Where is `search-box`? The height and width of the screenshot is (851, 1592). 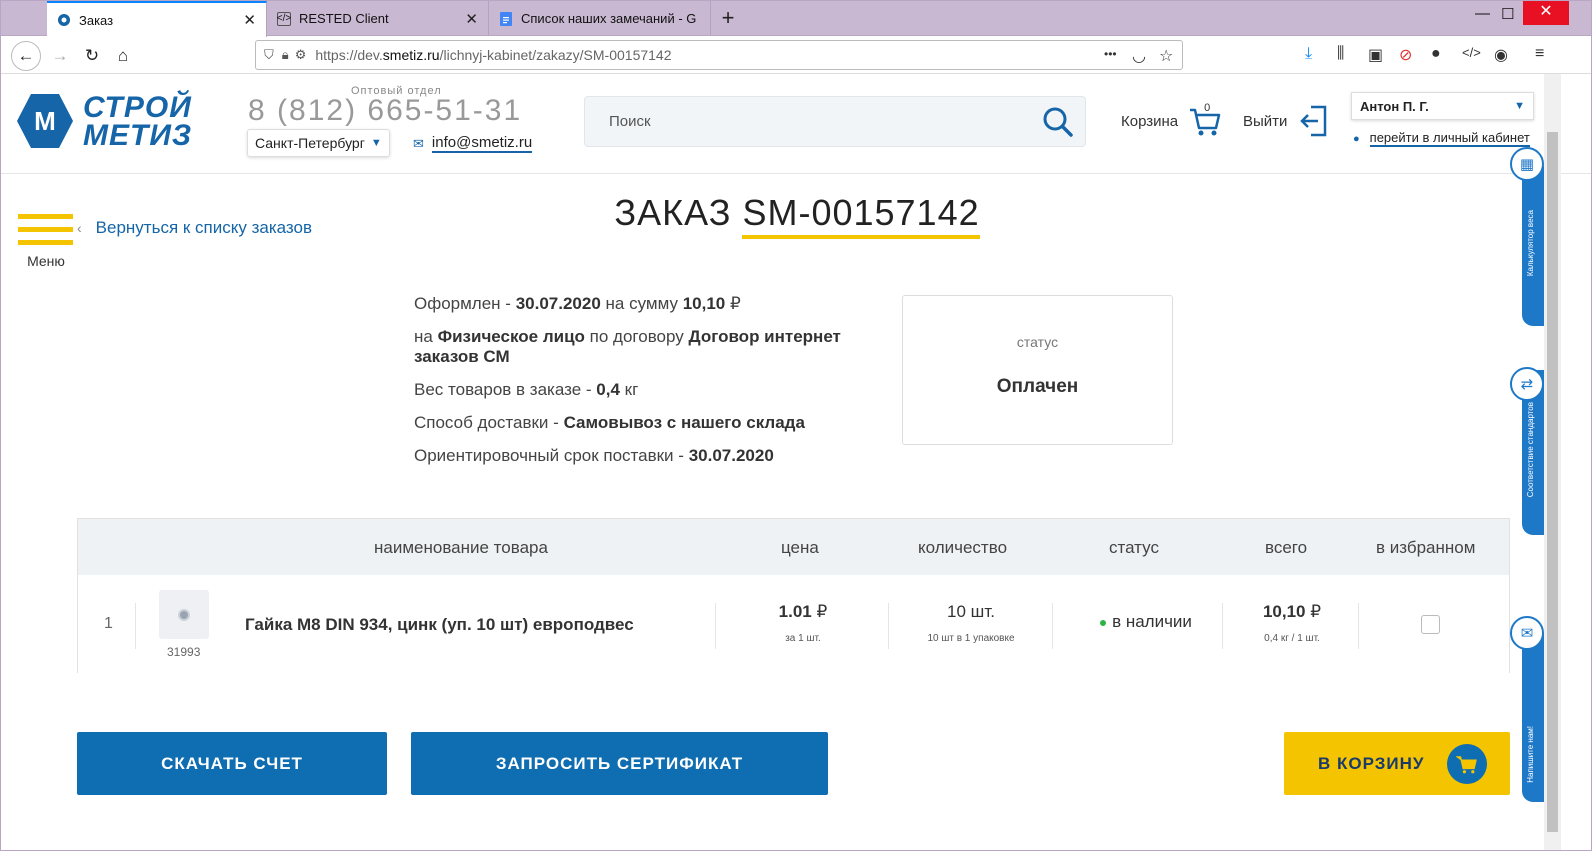 search-box is located at coordinates (835, 121).